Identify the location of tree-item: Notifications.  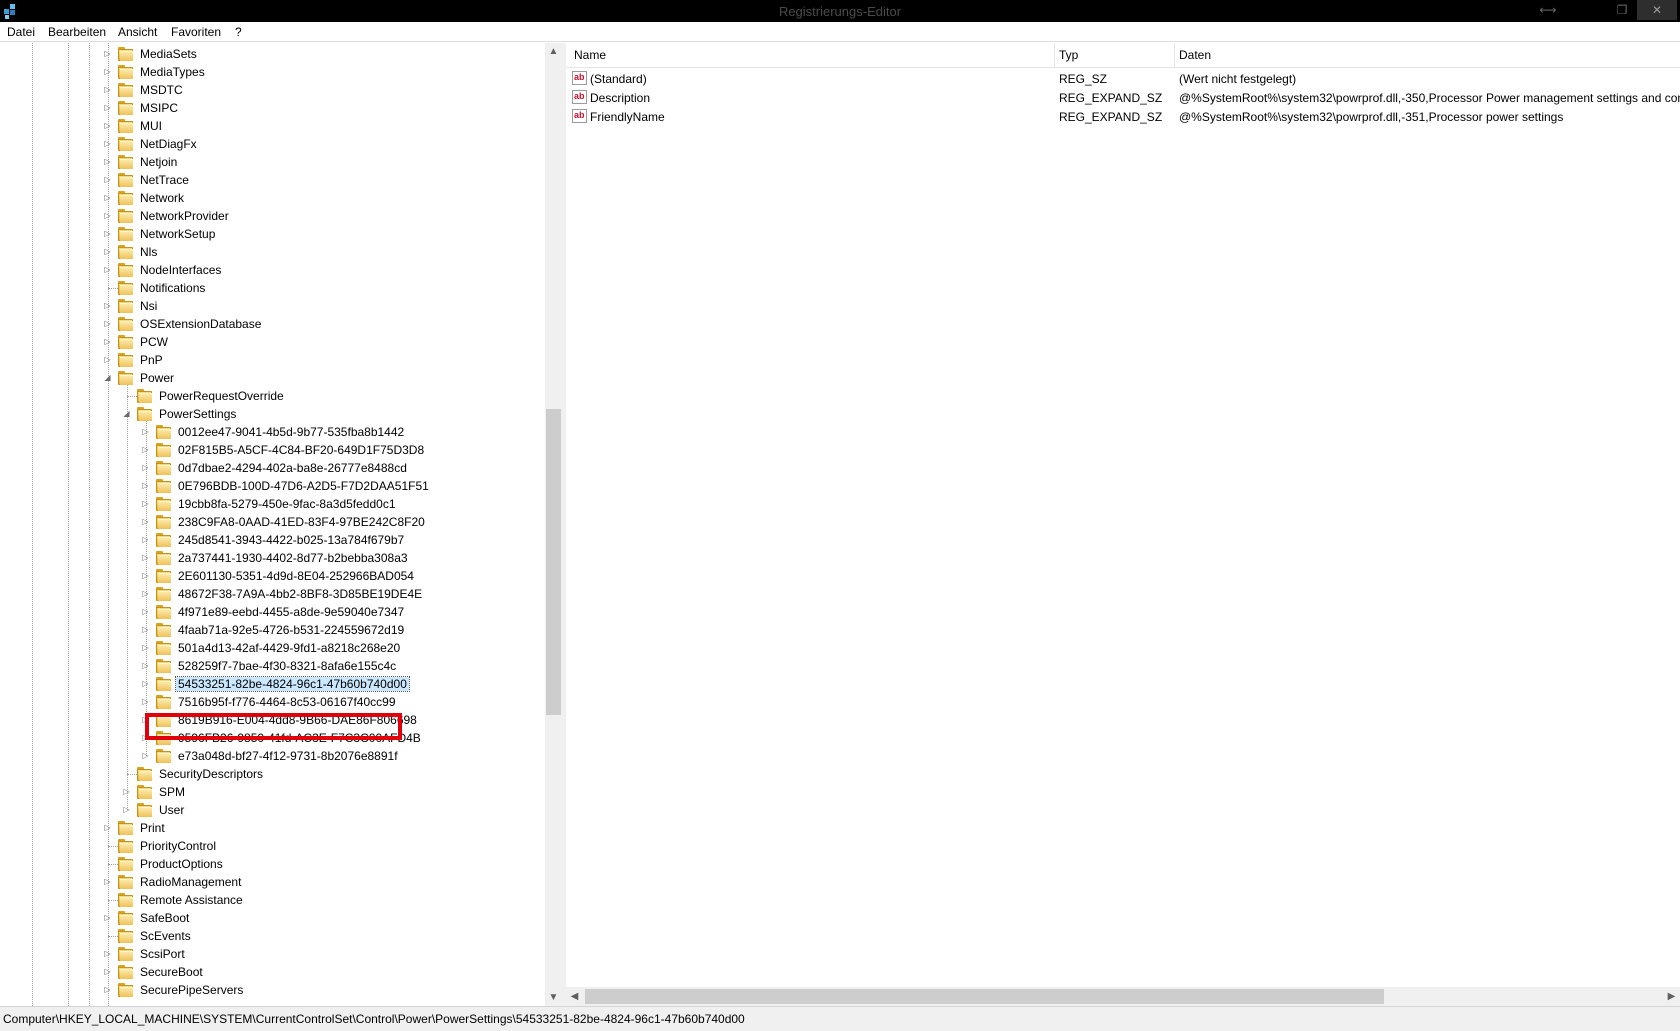
(272, 288).